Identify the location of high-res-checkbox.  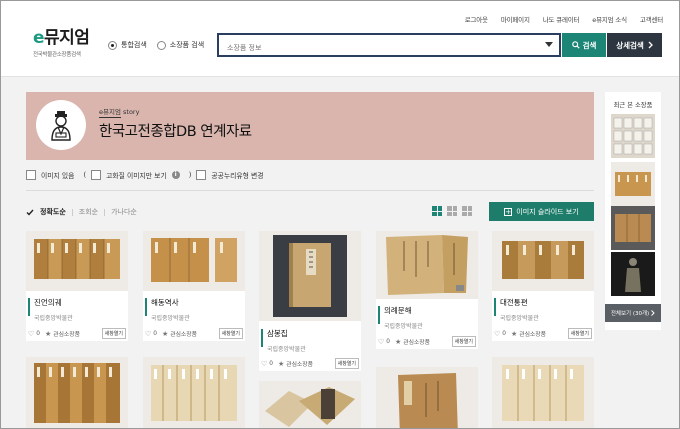
(96, 175).